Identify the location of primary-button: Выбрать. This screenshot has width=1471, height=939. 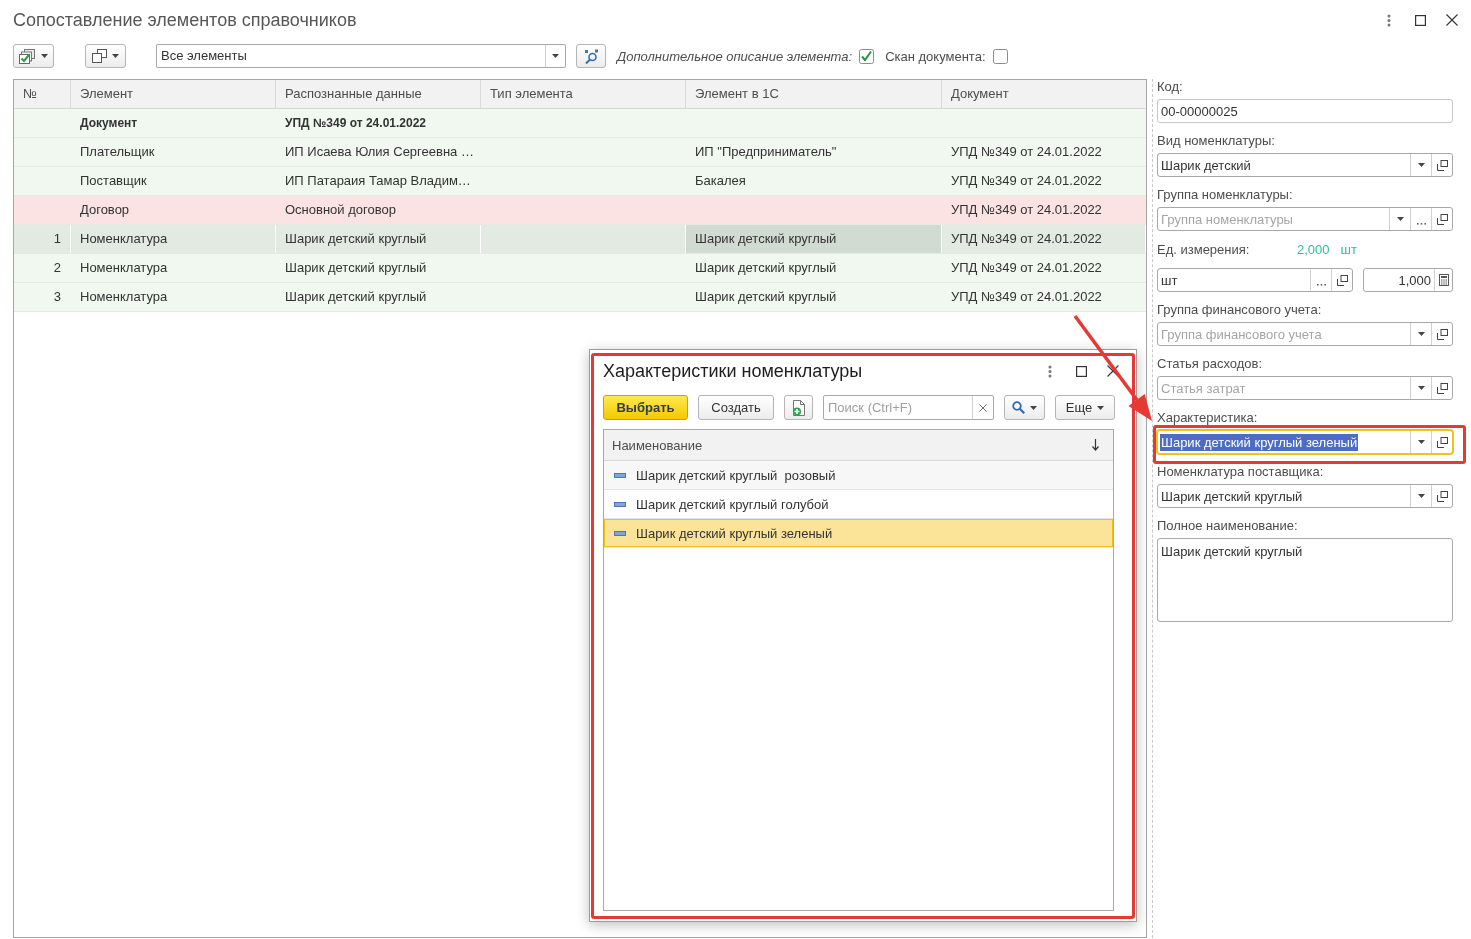
(645, 407).